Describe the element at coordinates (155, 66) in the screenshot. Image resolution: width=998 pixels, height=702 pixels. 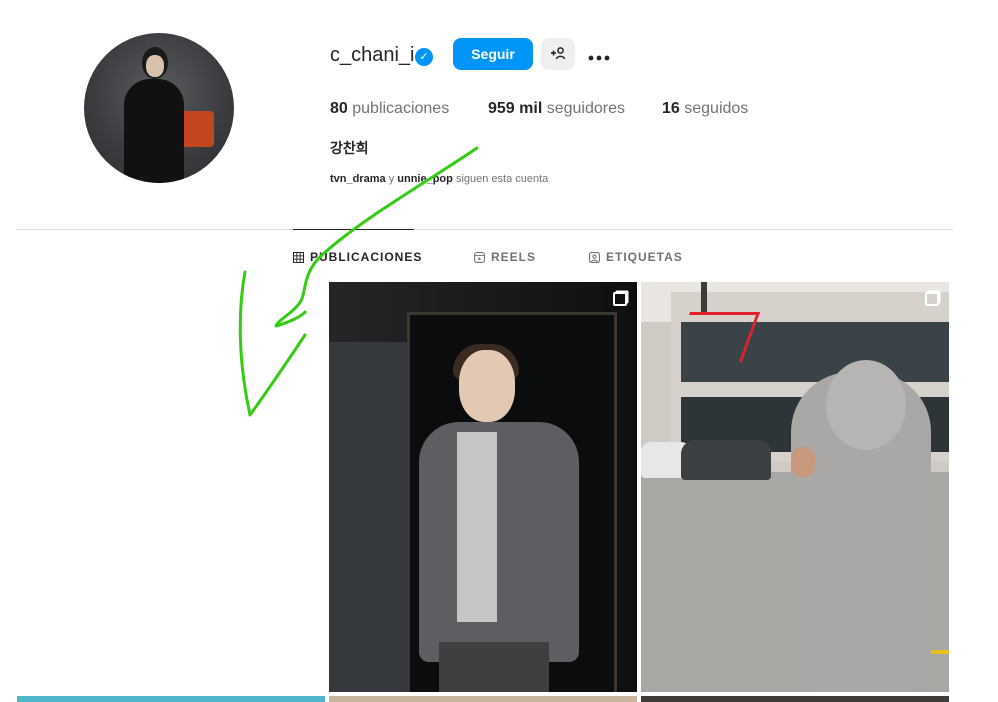
I see `avatar-face` at that location.